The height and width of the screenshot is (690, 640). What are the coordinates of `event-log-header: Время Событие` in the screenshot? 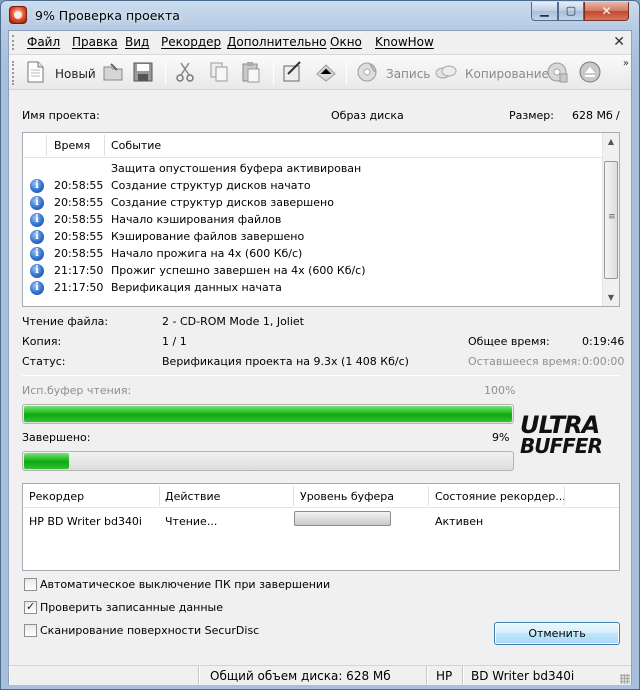 It's located at (313, 145).